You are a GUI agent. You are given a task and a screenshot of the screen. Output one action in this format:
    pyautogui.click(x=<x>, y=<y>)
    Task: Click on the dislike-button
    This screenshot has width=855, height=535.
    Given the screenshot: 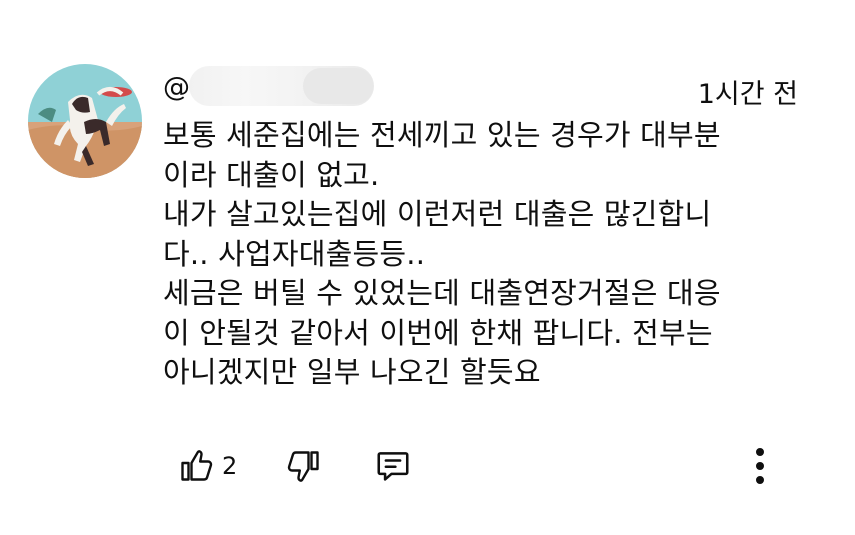 What is the action you would take?
    pyautogui.click(x=304, y=466)
    